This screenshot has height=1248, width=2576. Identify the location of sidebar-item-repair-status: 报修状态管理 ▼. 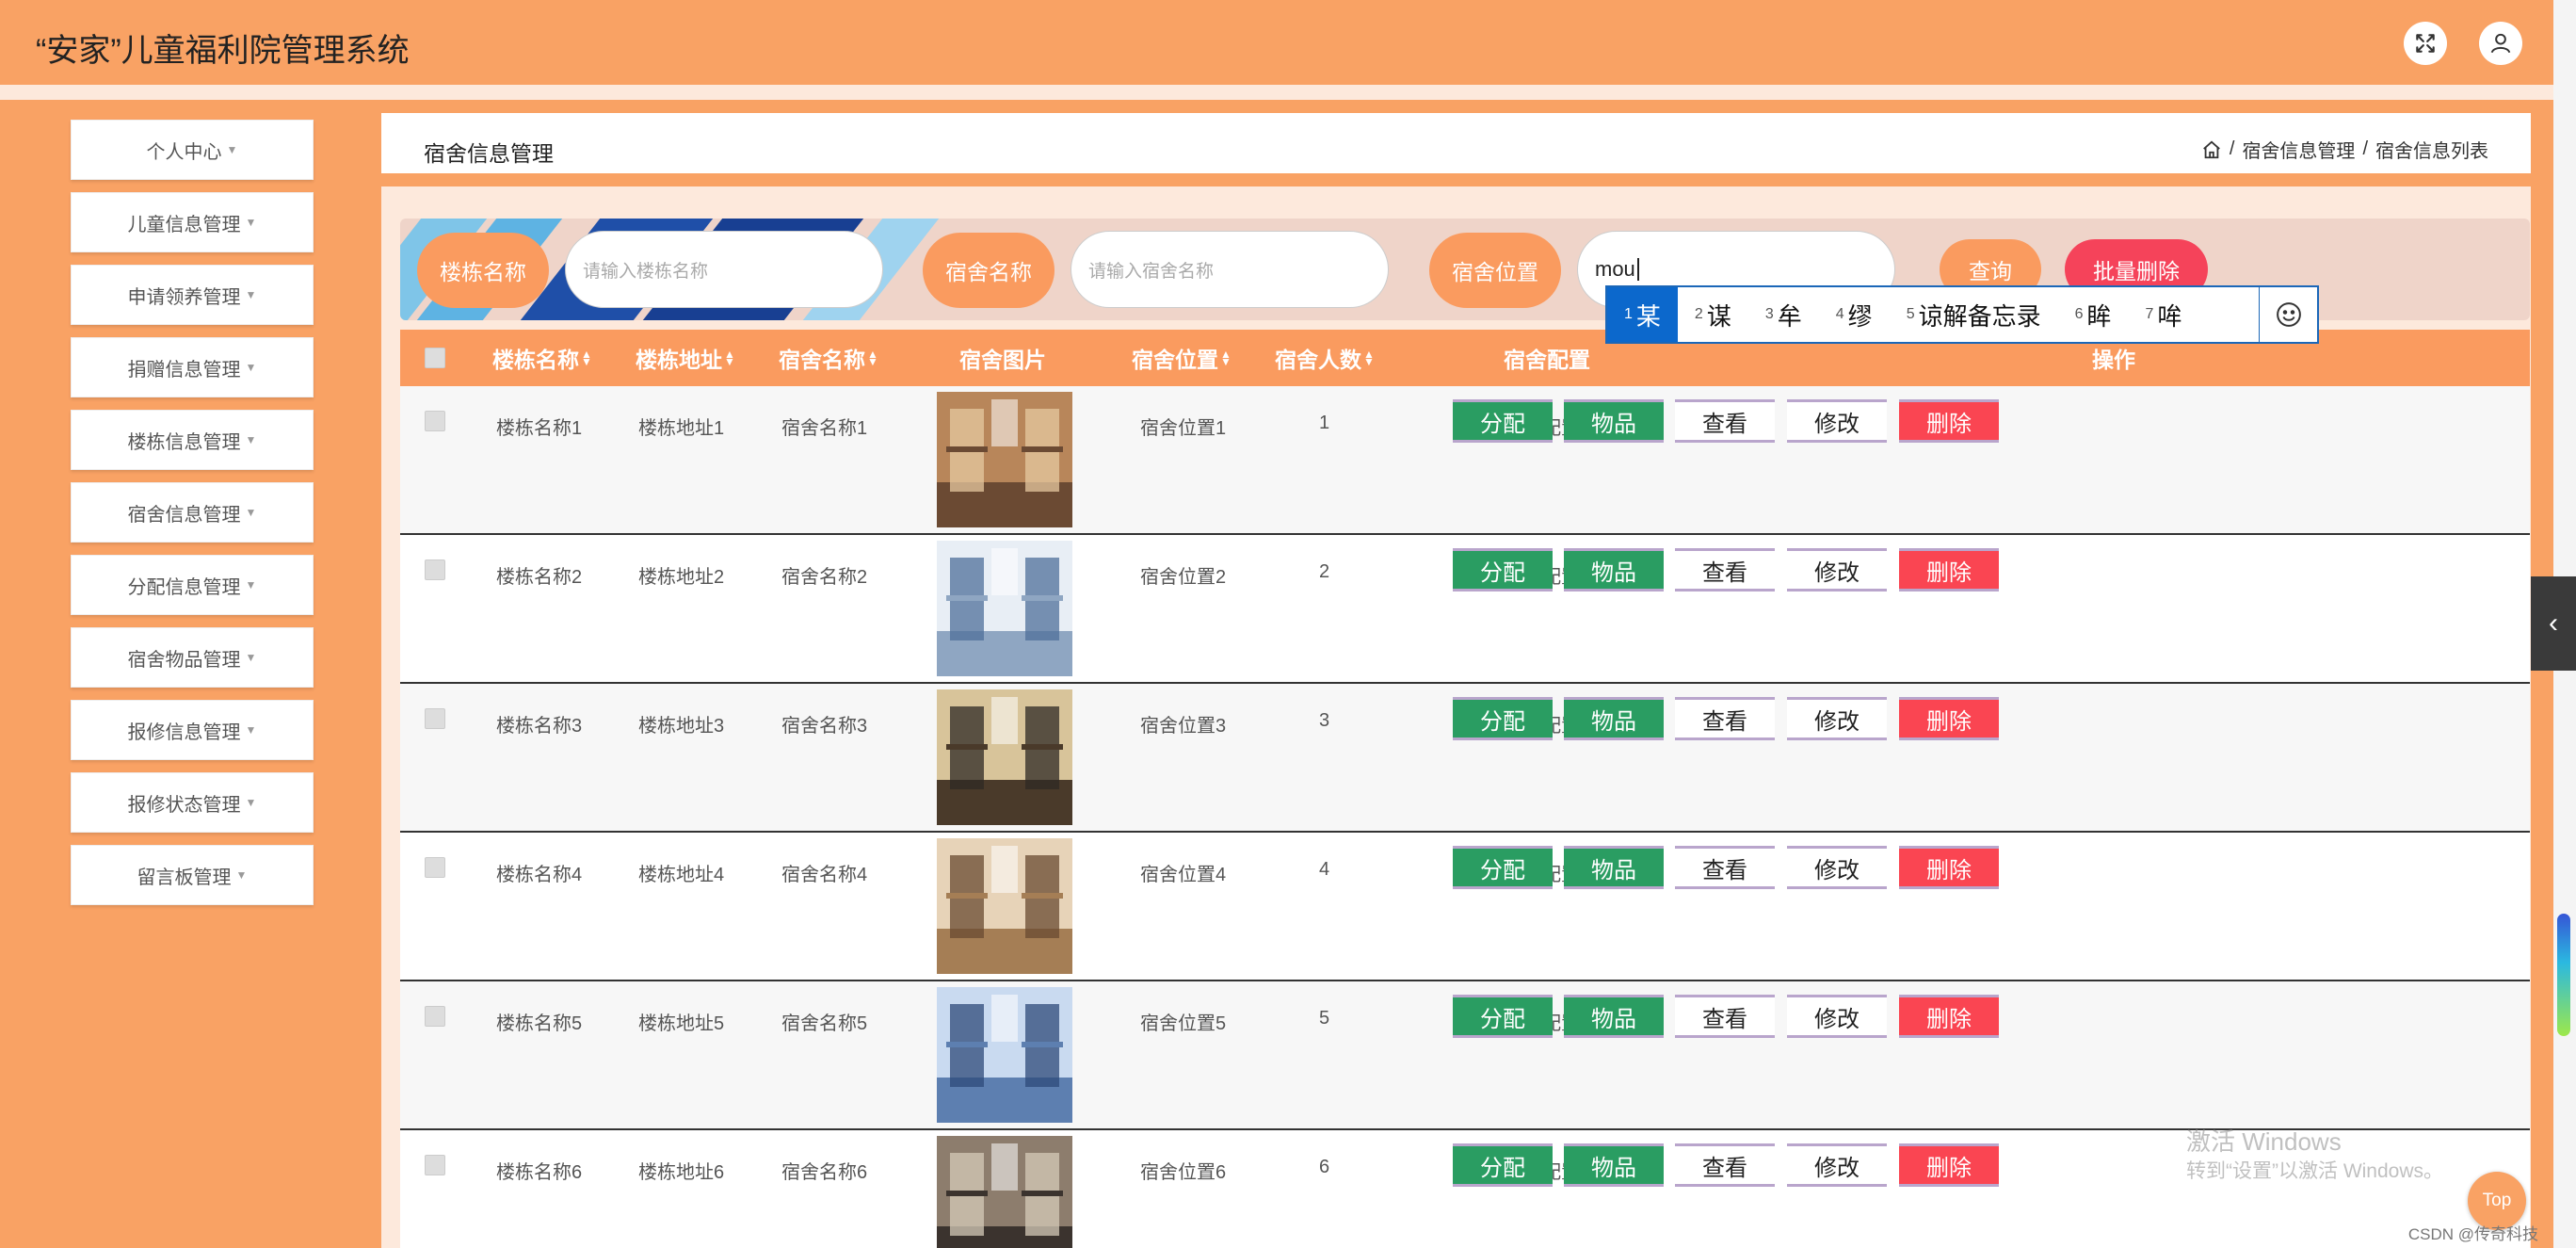
(192, 802).